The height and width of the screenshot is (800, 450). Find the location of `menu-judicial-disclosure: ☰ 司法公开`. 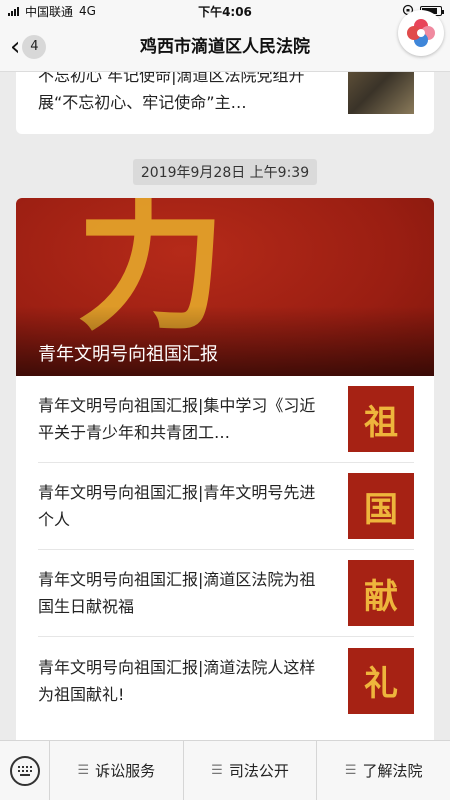

menu-judicial-disclosure: ☰ 司法公开 is located at coordinates (251, 770).